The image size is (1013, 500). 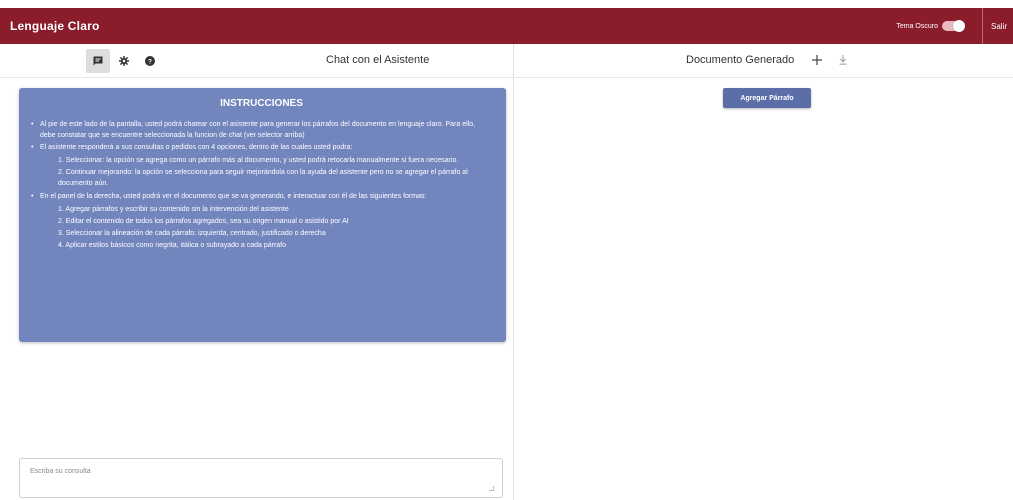 I want to click on resize-grip-icon, so click(x=491, y=488).